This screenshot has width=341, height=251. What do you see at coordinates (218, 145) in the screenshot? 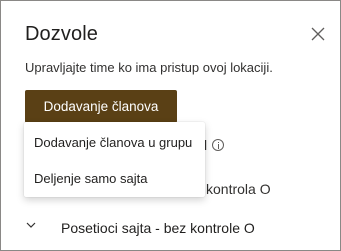
I see `info-icon` at bounding box center [218, 145].